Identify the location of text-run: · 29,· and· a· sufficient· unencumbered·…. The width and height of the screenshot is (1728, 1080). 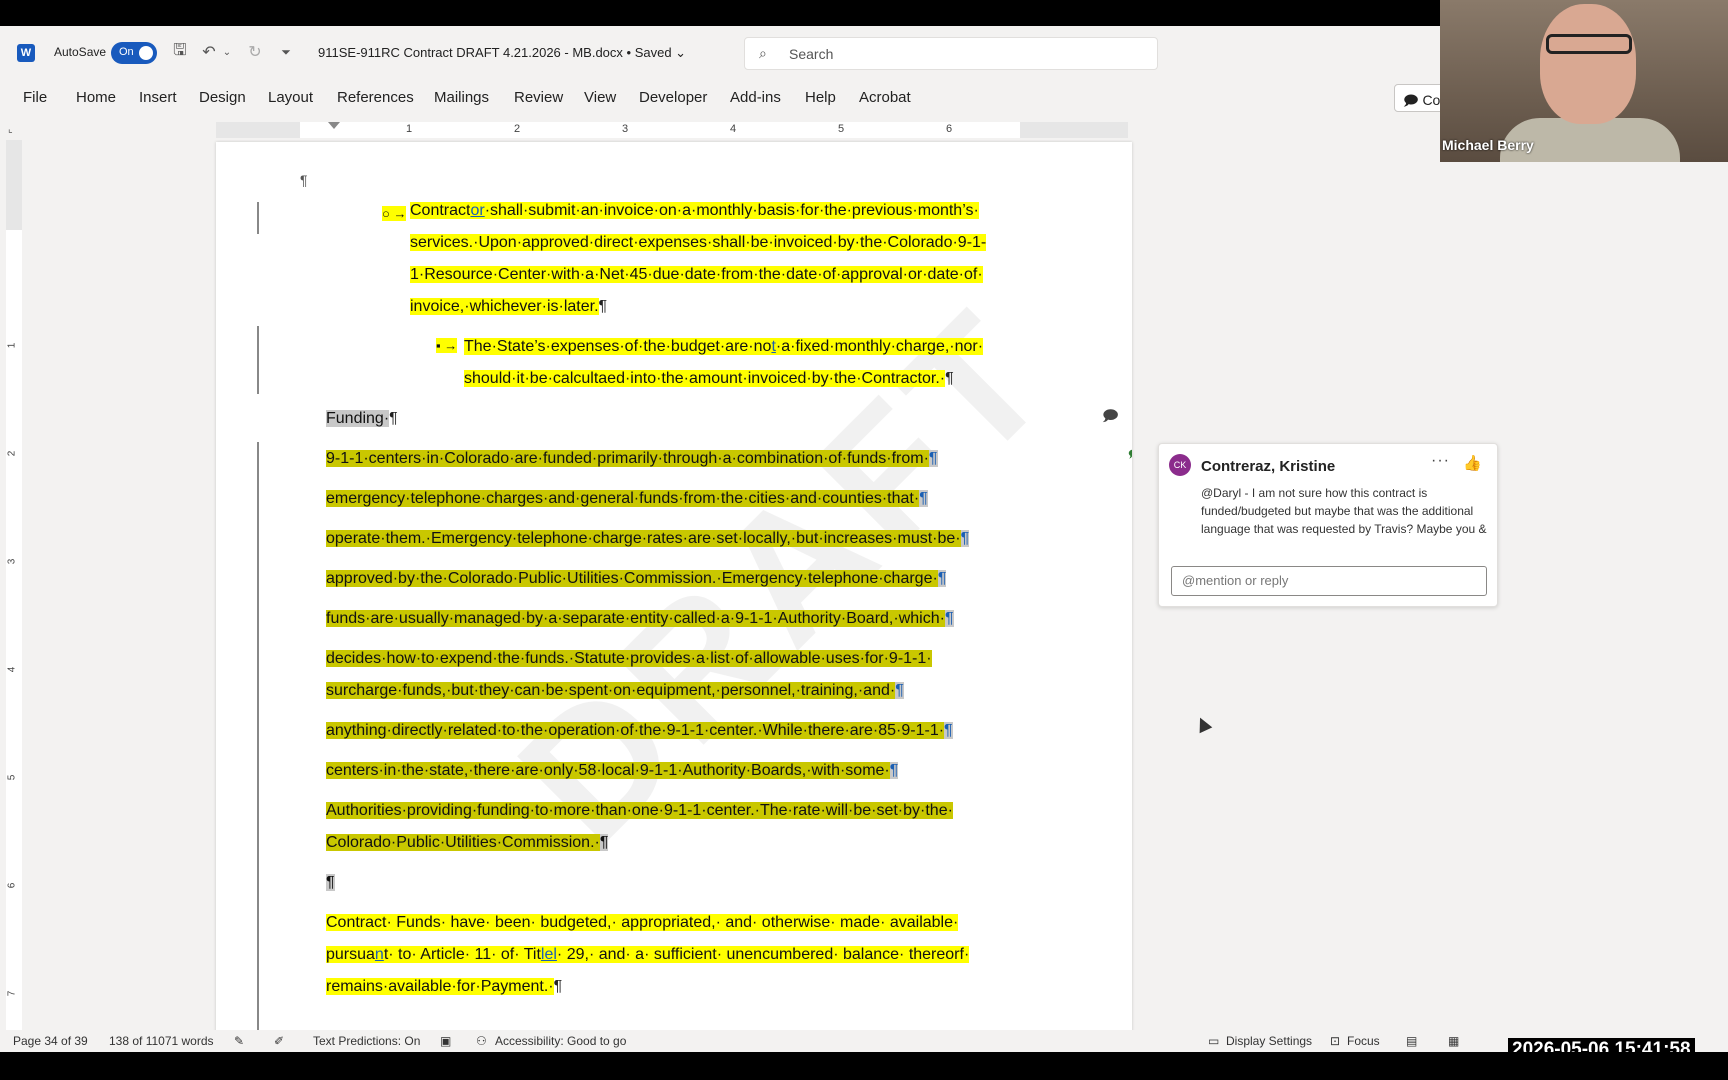
(763, 954).